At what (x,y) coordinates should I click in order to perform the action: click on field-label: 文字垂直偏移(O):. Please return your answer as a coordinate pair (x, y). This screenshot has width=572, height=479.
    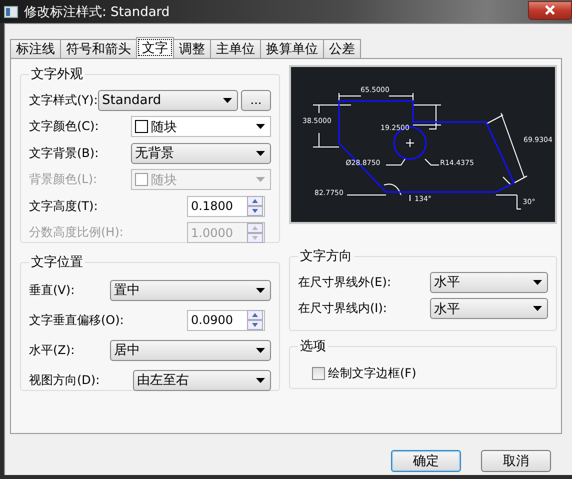
    Looking at the image, I should click on (76, 320).